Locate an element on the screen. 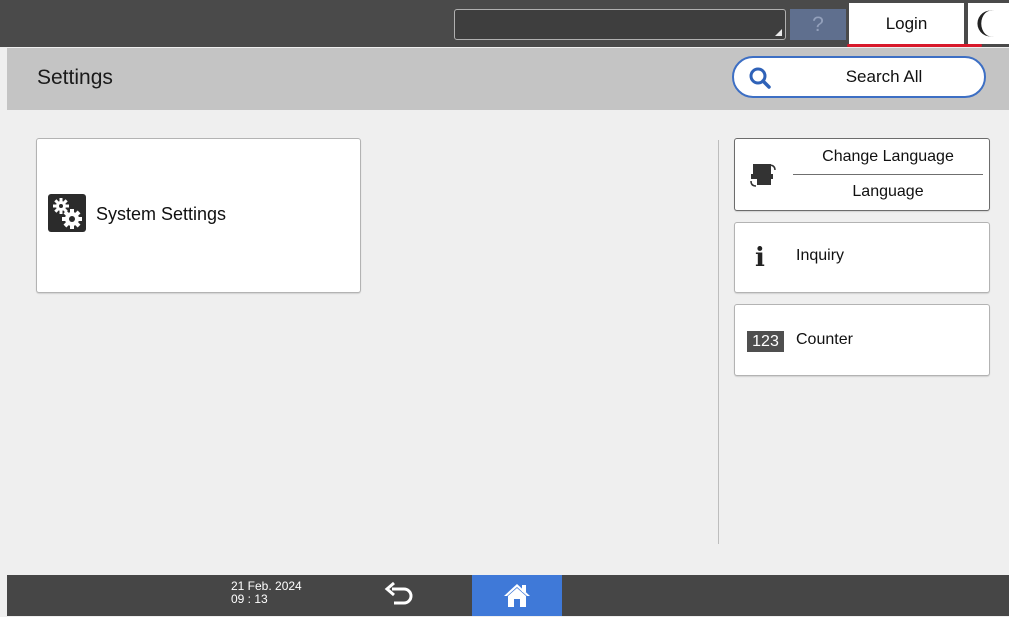  login-button: Login is located at coordinates (906, 23).